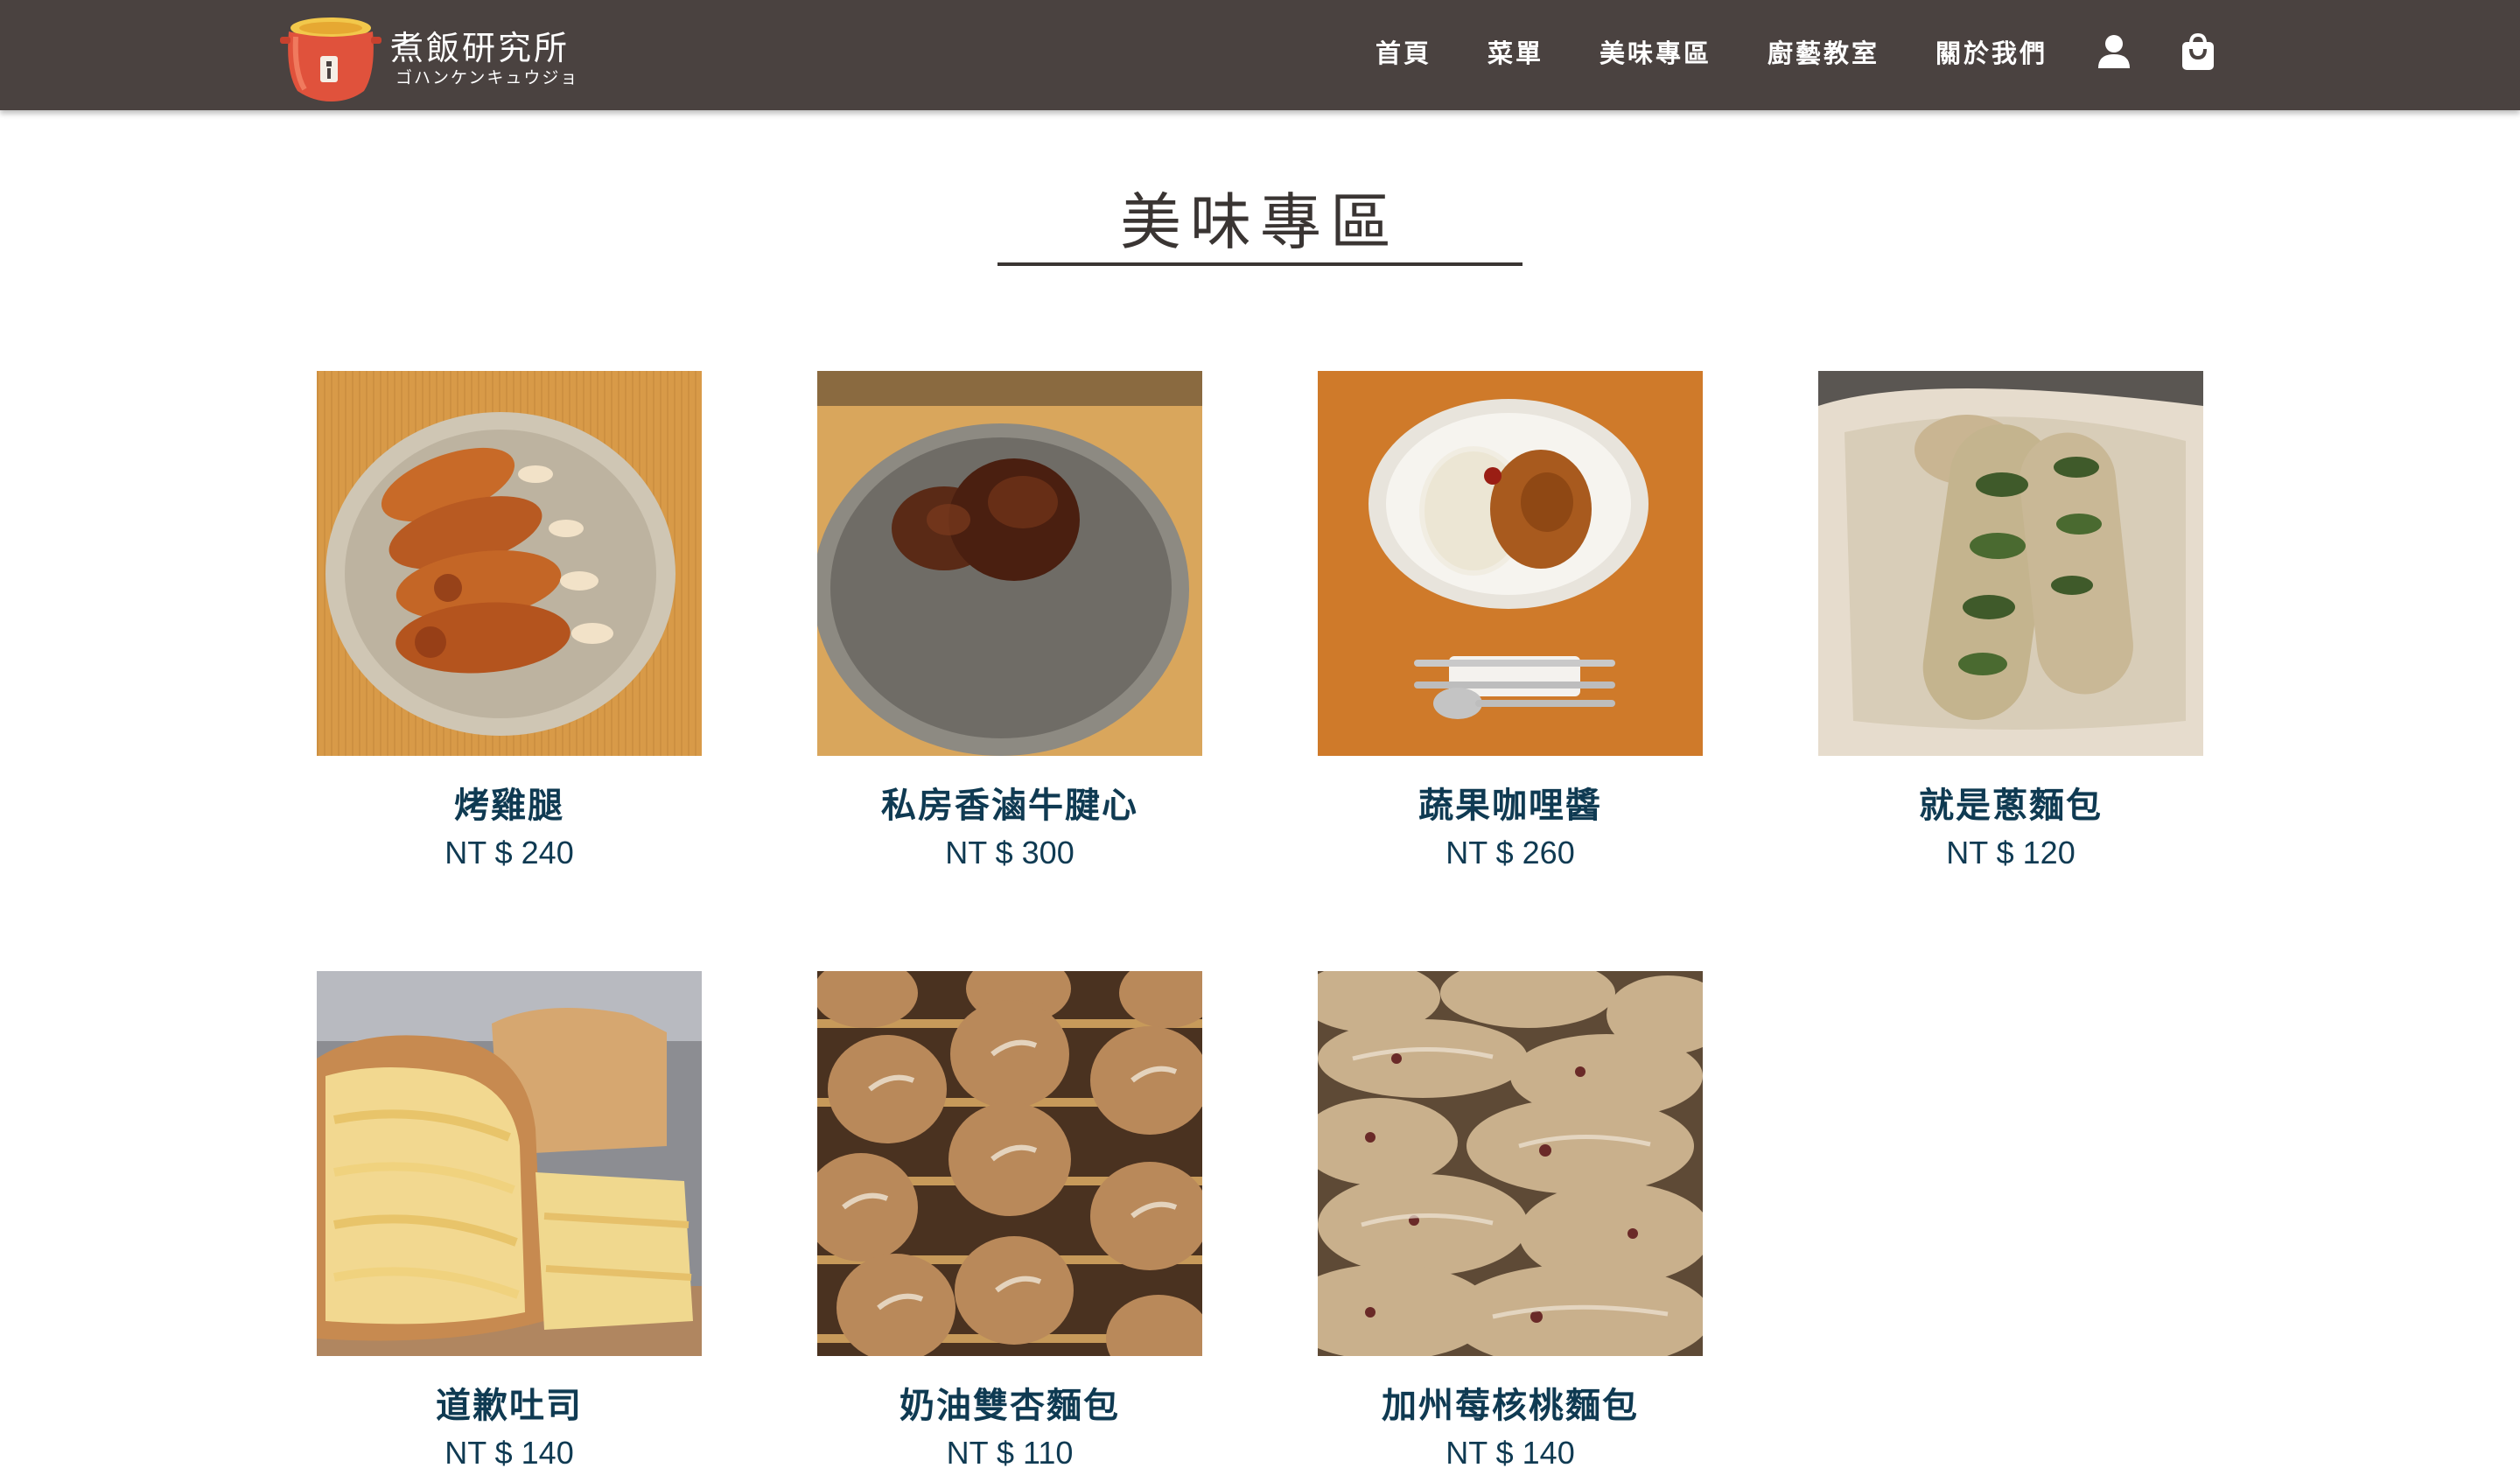 This screenshot has width=2520, height=1482. I want to click on nav-specials: 美味專區, so click(1656, 51).